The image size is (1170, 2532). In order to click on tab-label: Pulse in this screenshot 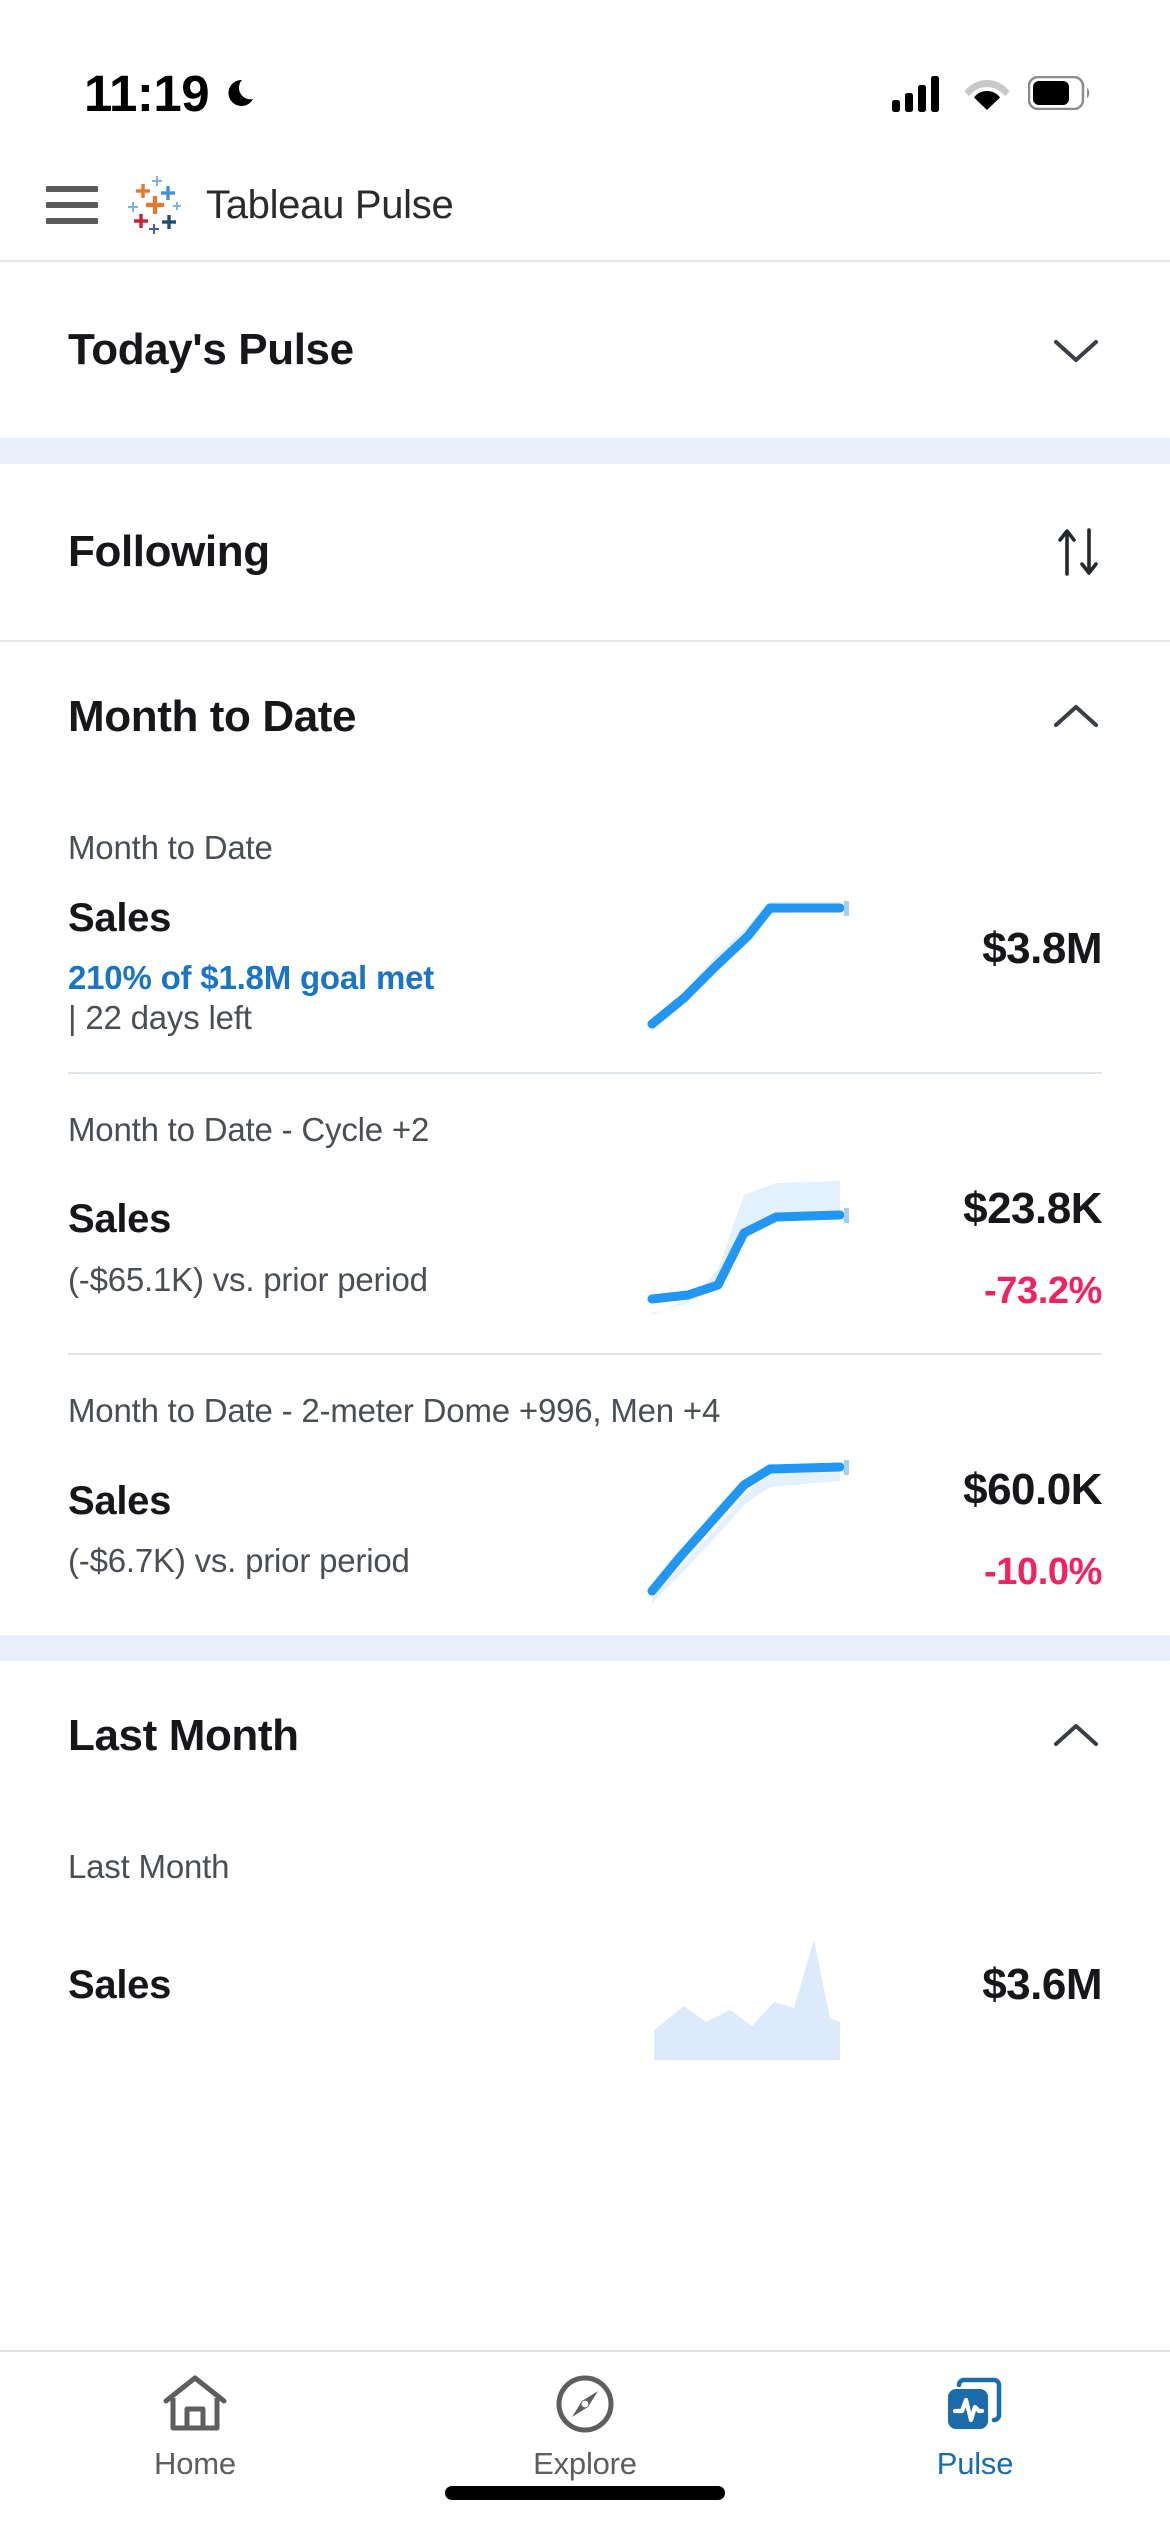, I will do `click(975, 2463)`.